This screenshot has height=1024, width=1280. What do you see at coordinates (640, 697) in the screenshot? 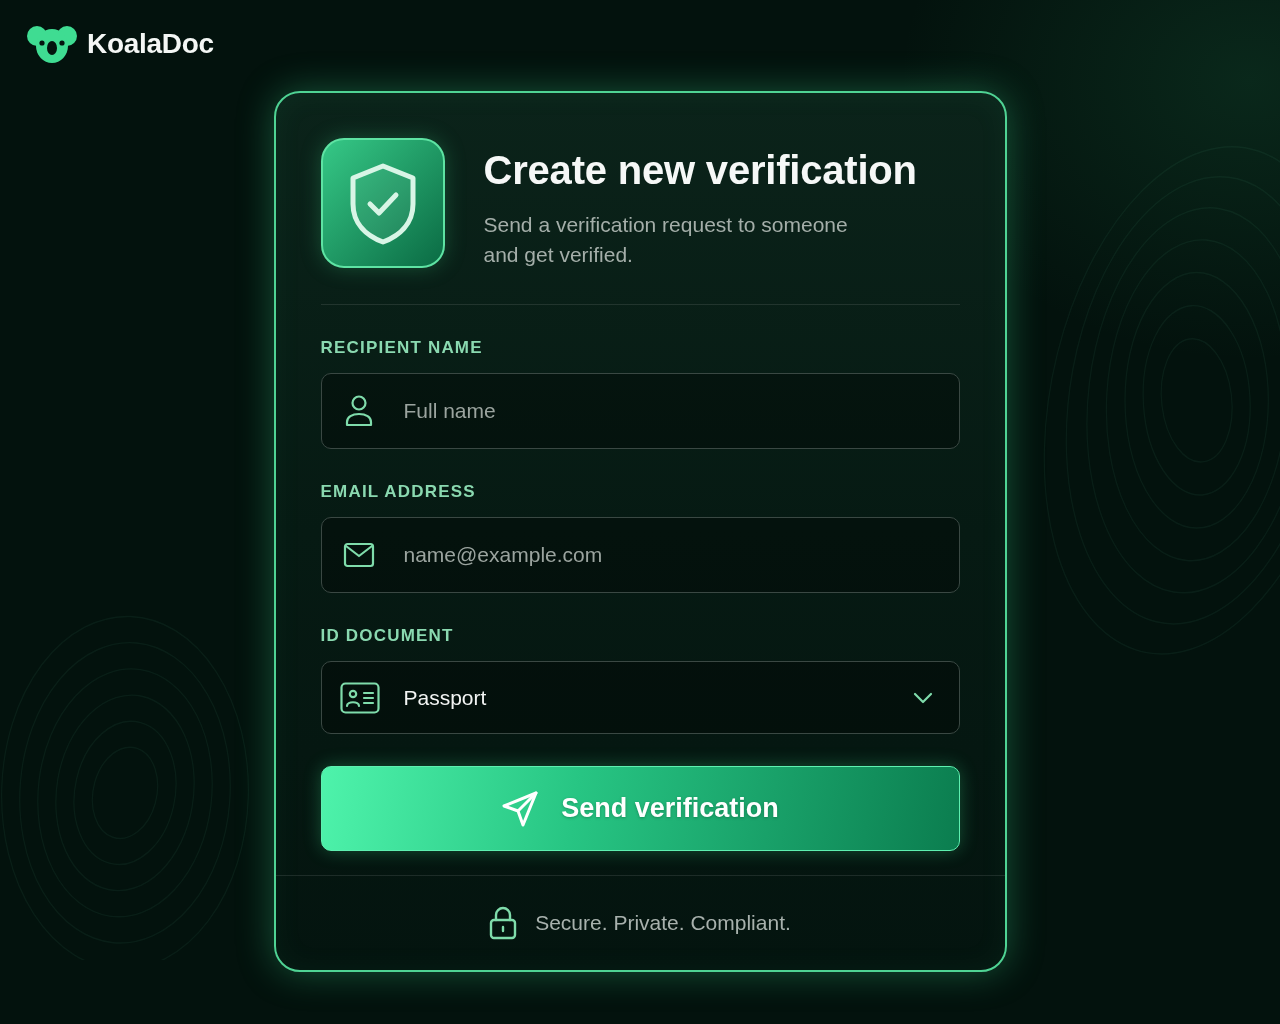
I see `document-type-select: Passport` at bounding box center [640, 697].